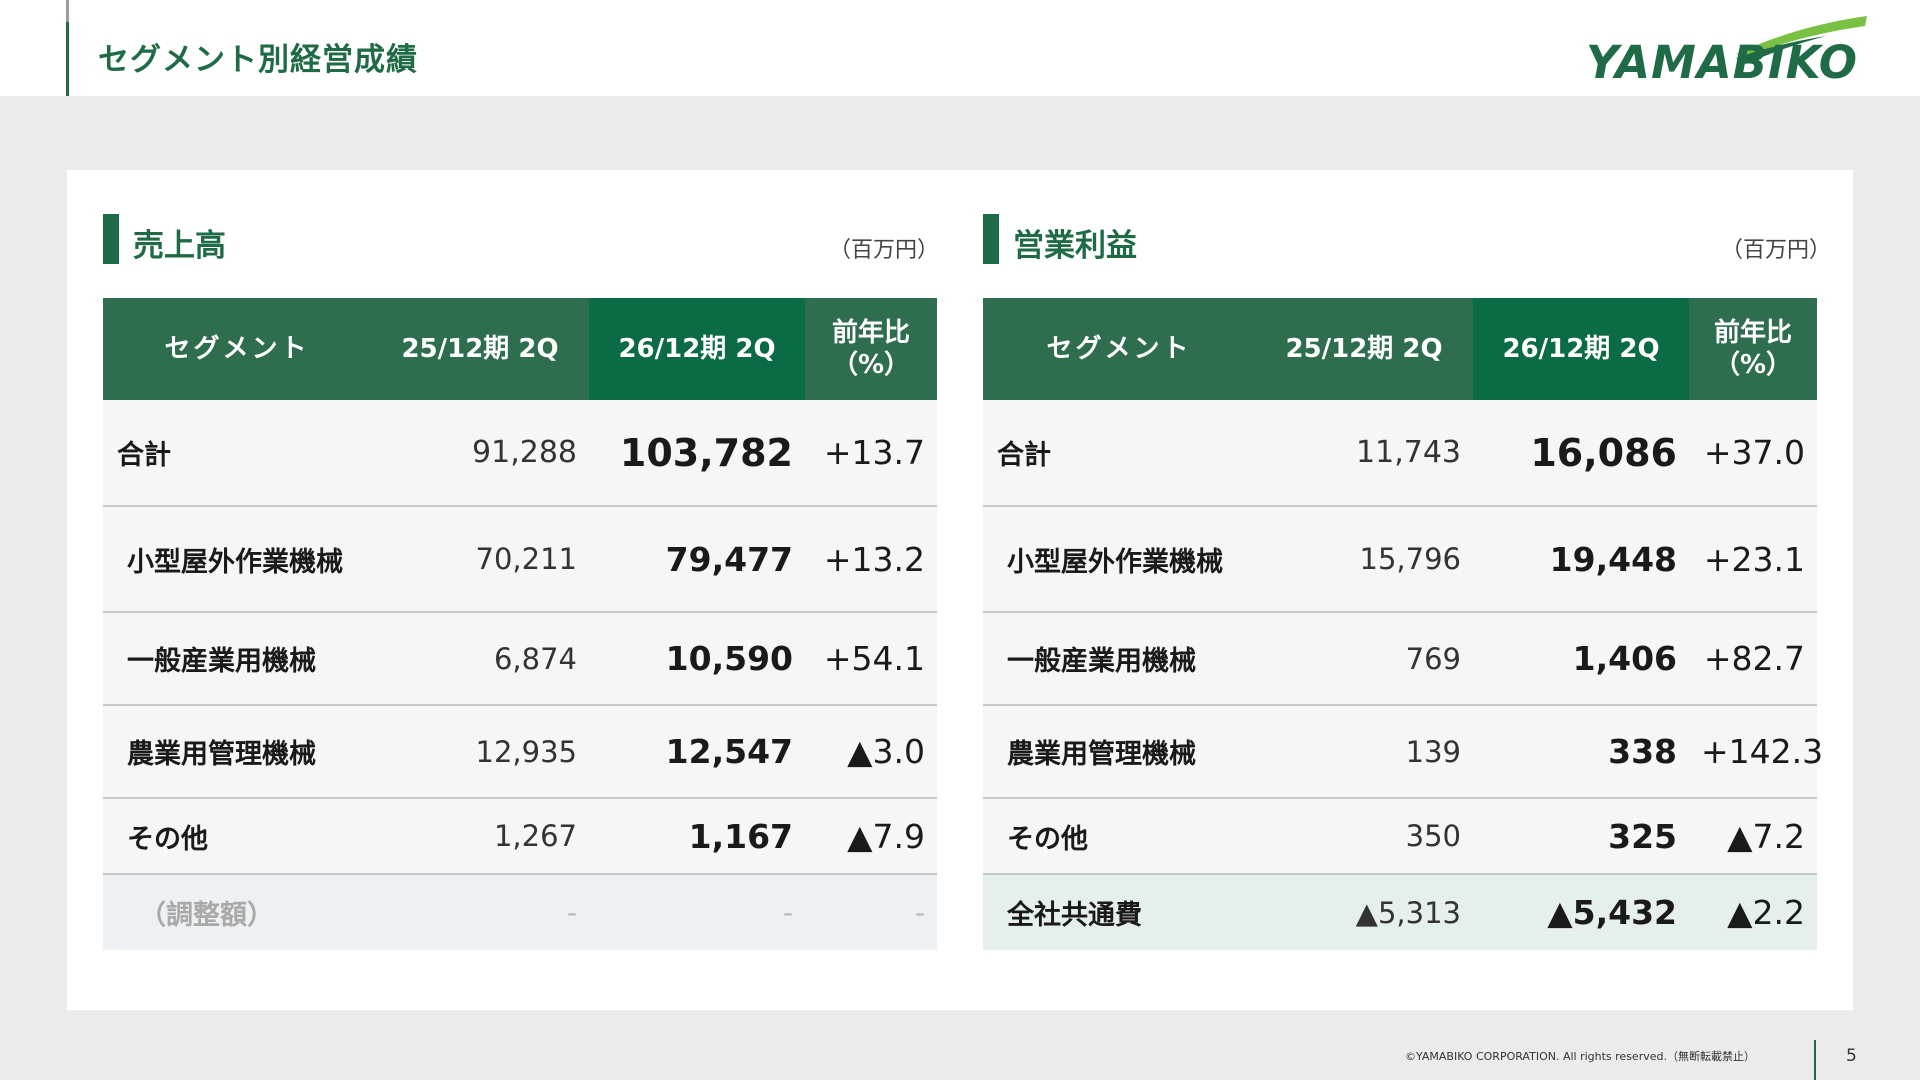 This screenshot has width=1920, height=1080. I want to click on sales-col-yoy: 前年比 （%）, so click(871, 349).